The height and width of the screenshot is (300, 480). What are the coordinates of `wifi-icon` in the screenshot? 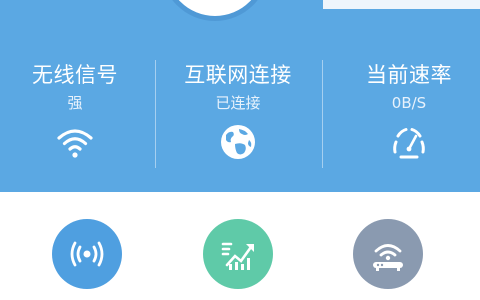 It's located at (75, 143).